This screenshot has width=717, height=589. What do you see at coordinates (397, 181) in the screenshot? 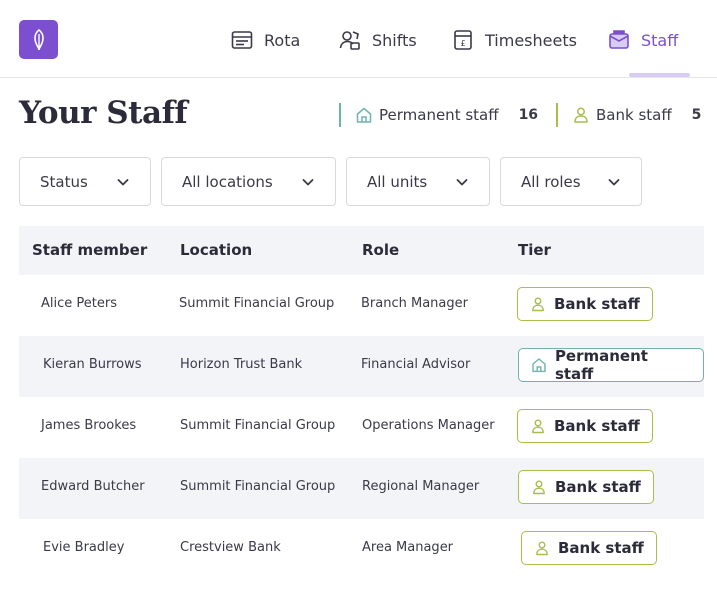
I see `units-filter-label: All units` at bounding box center [397, 181].